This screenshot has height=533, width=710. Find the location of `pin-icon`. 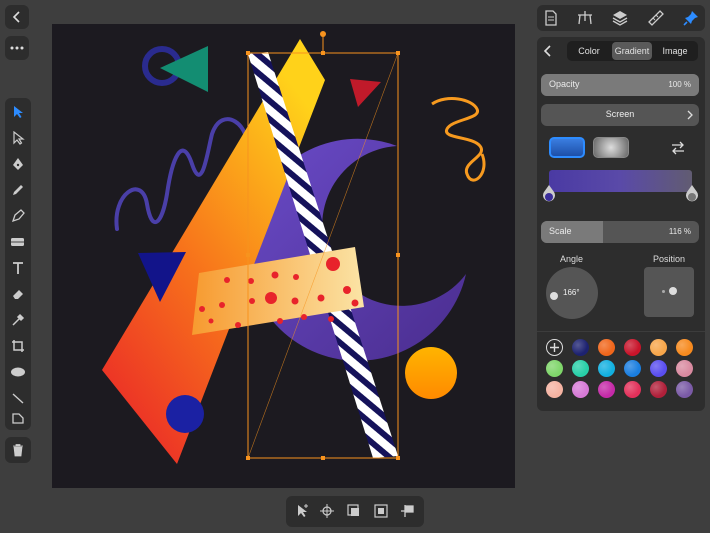

pin-icon is located at coordinates (691, 18).